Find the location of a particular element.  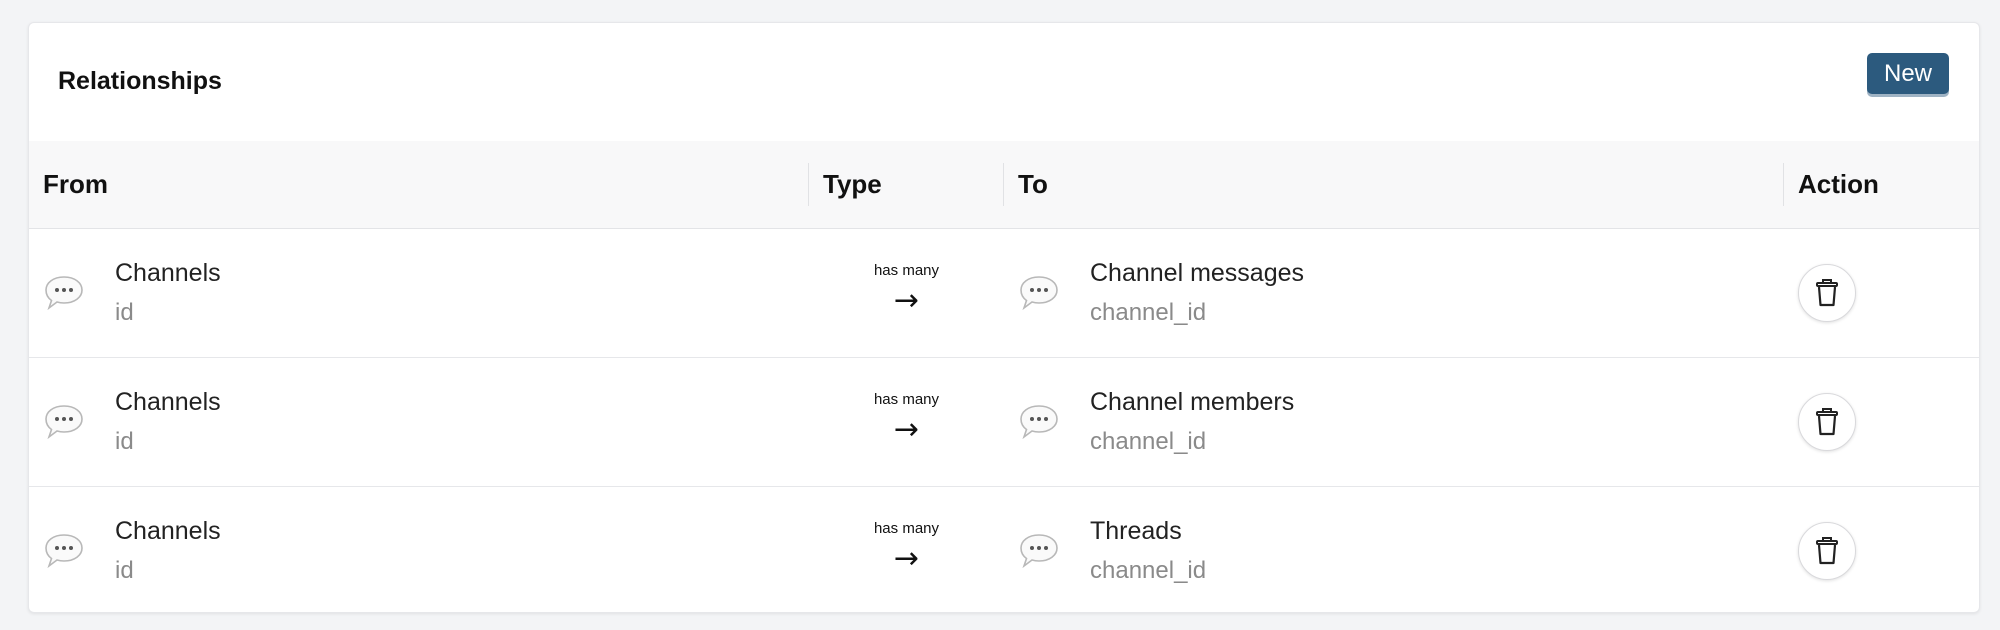

to-cell: Channel messages channel_id is located at coordinates (1394, 292).